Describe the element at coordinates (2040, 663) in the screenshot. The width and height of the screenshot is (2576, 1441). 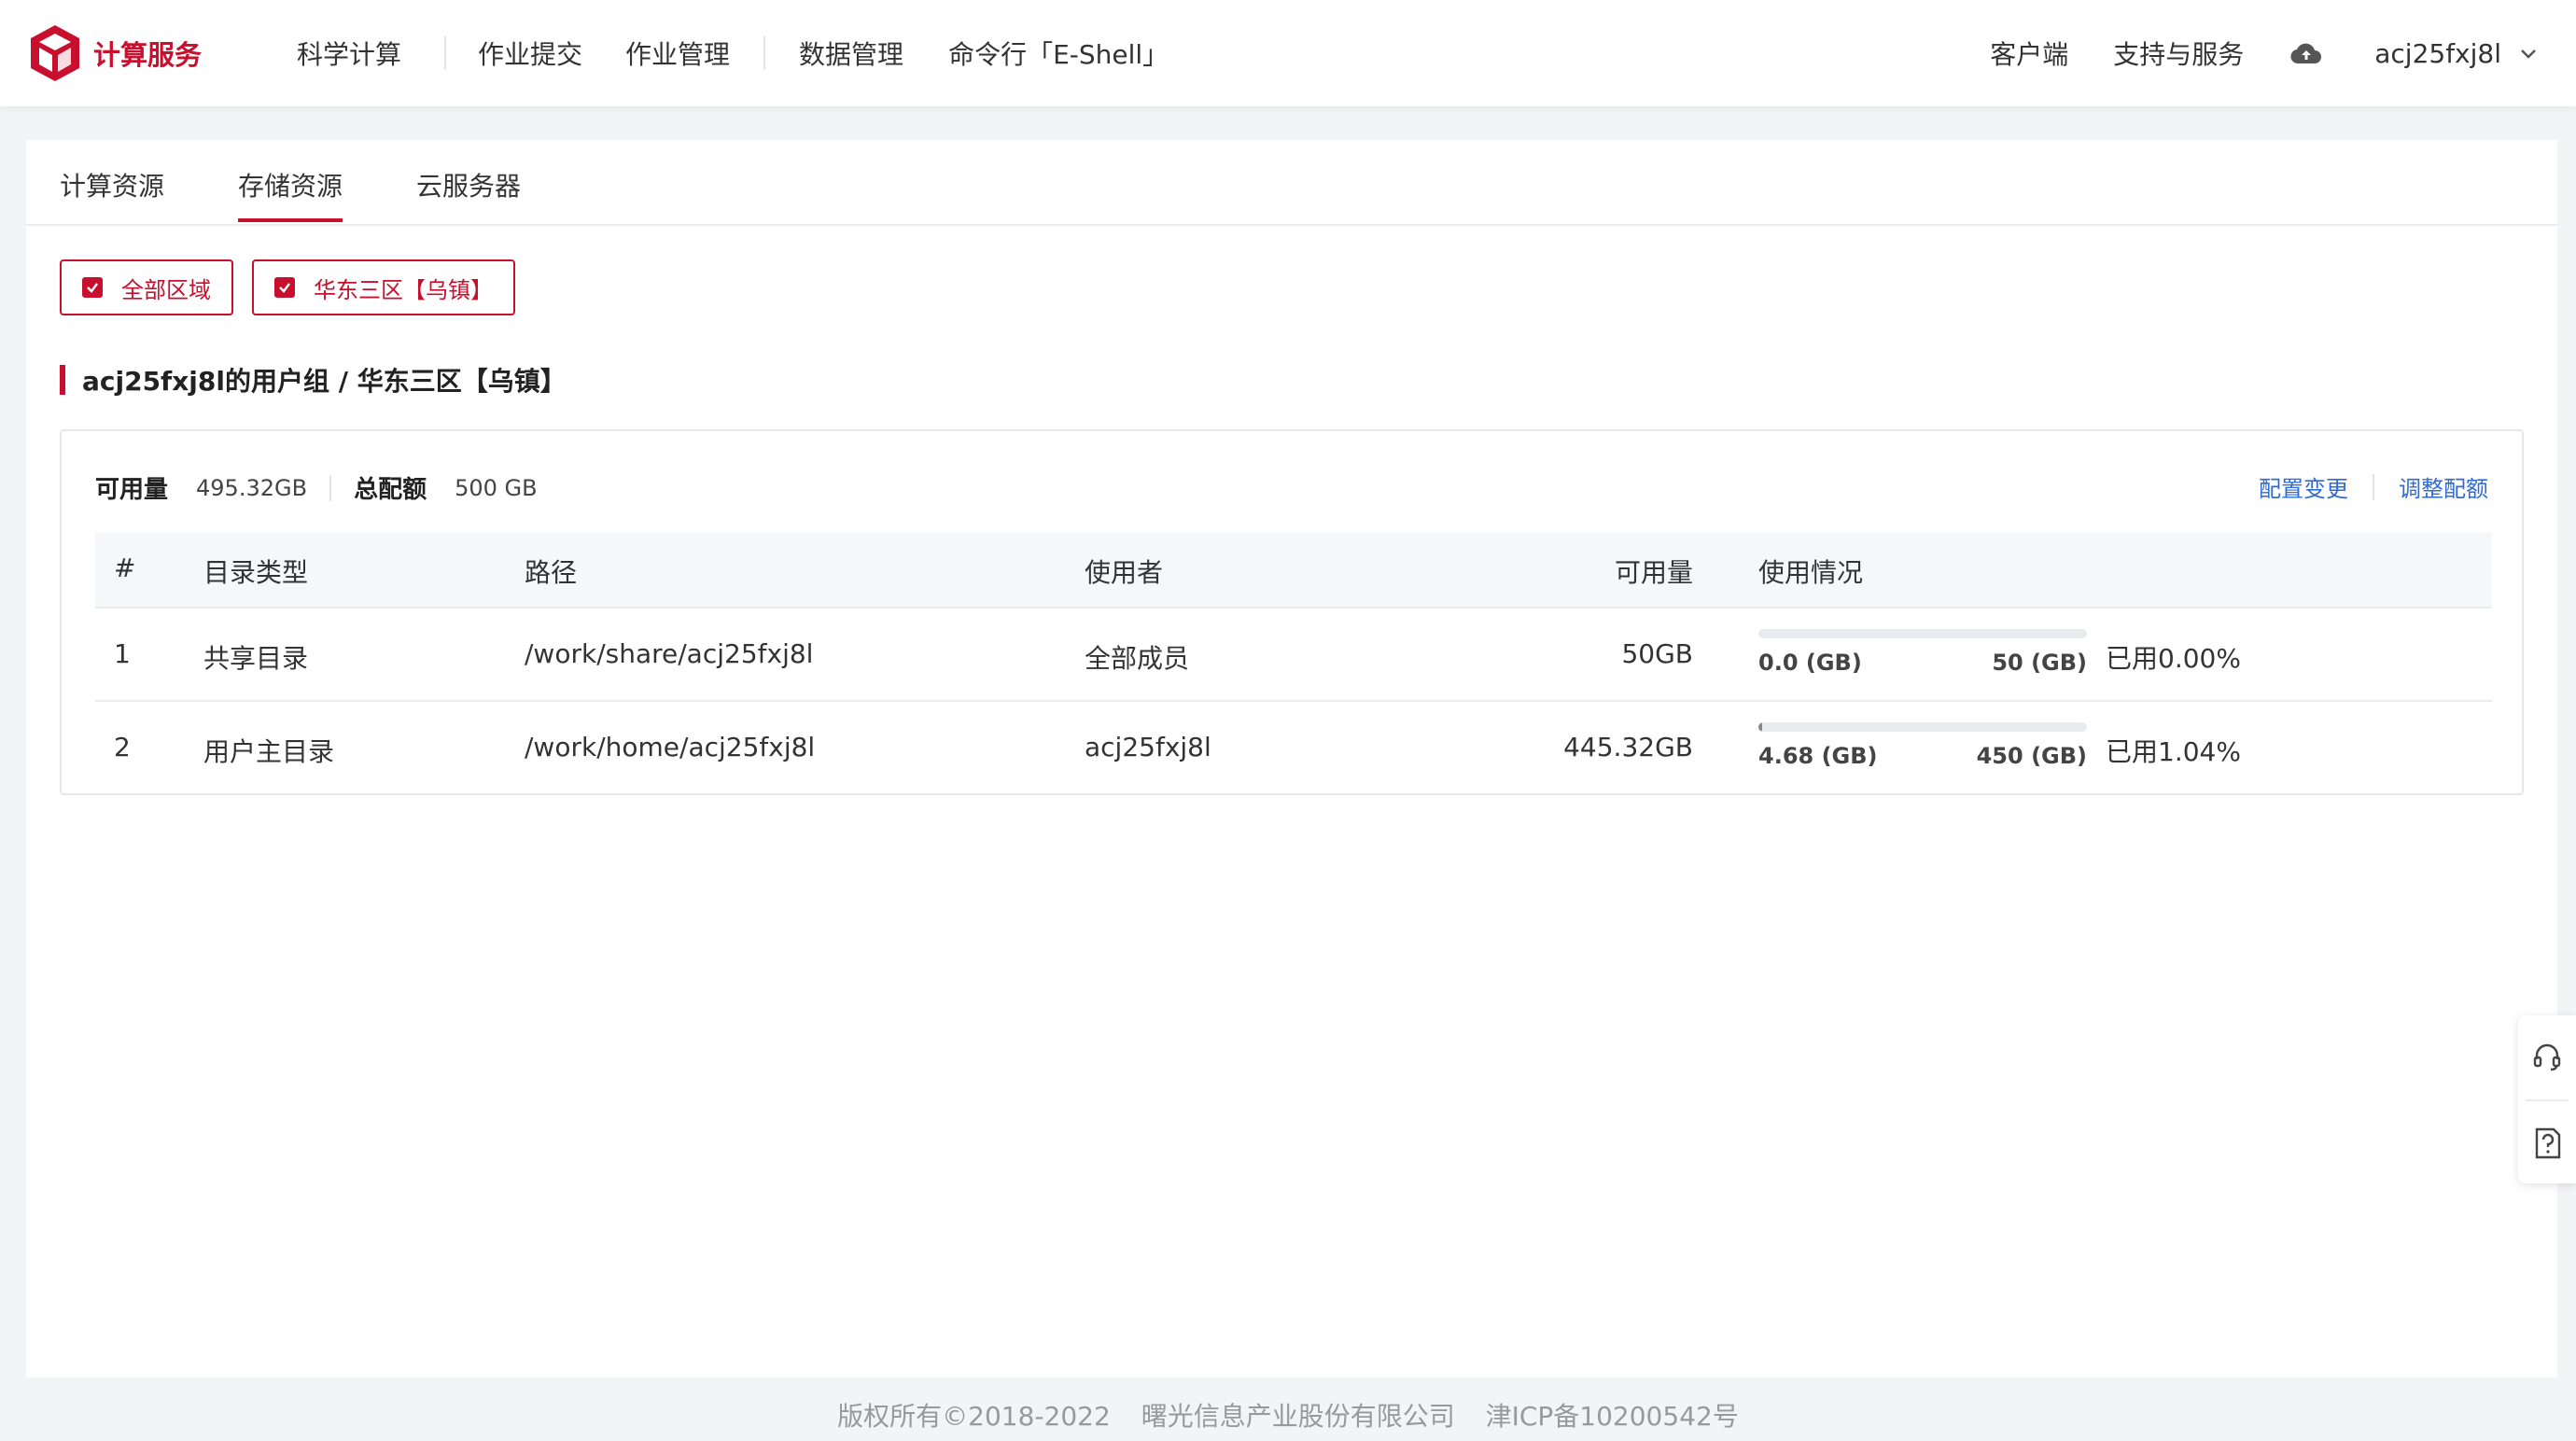
I see `usage-total: 50 (GB)` at that location.